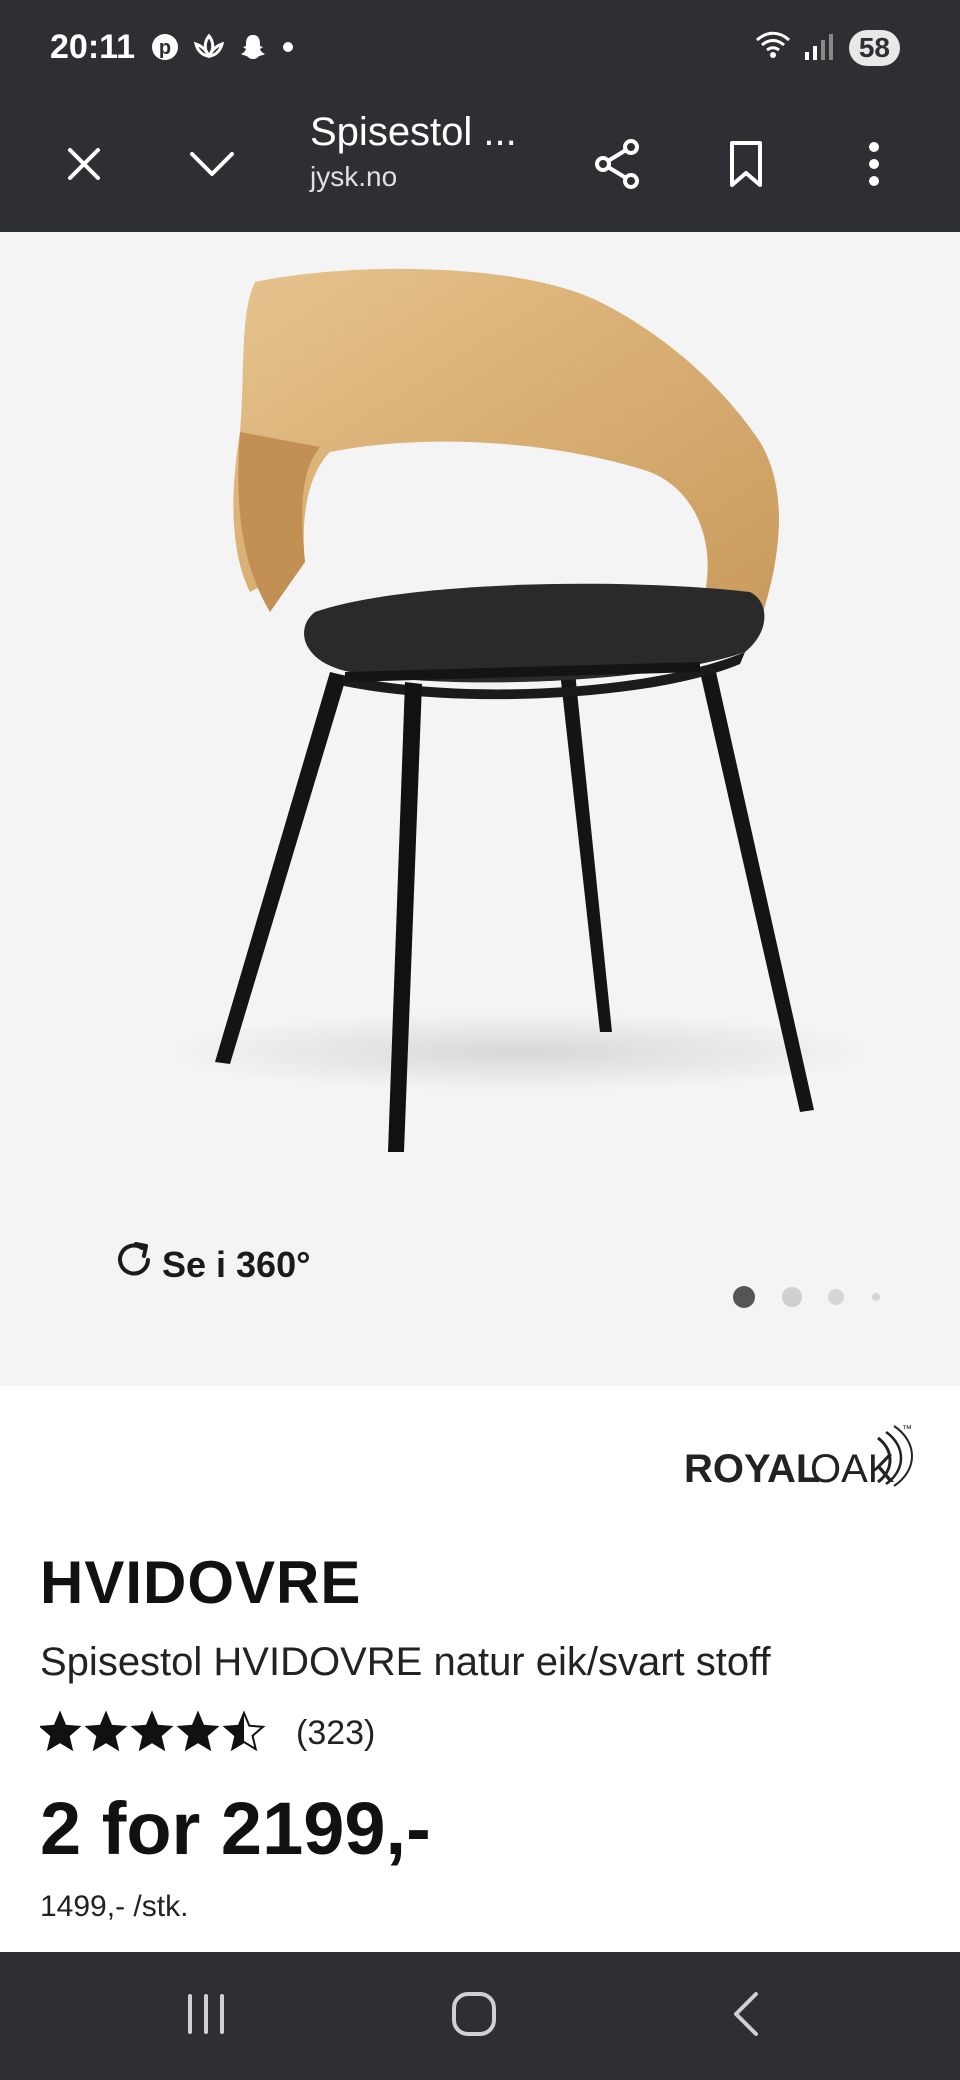 The image size is (960, 2080). What do you see at coordinates (134, 1264) in the screenshot?
I see `rotate-icon` at bounding box center [134, 1264].